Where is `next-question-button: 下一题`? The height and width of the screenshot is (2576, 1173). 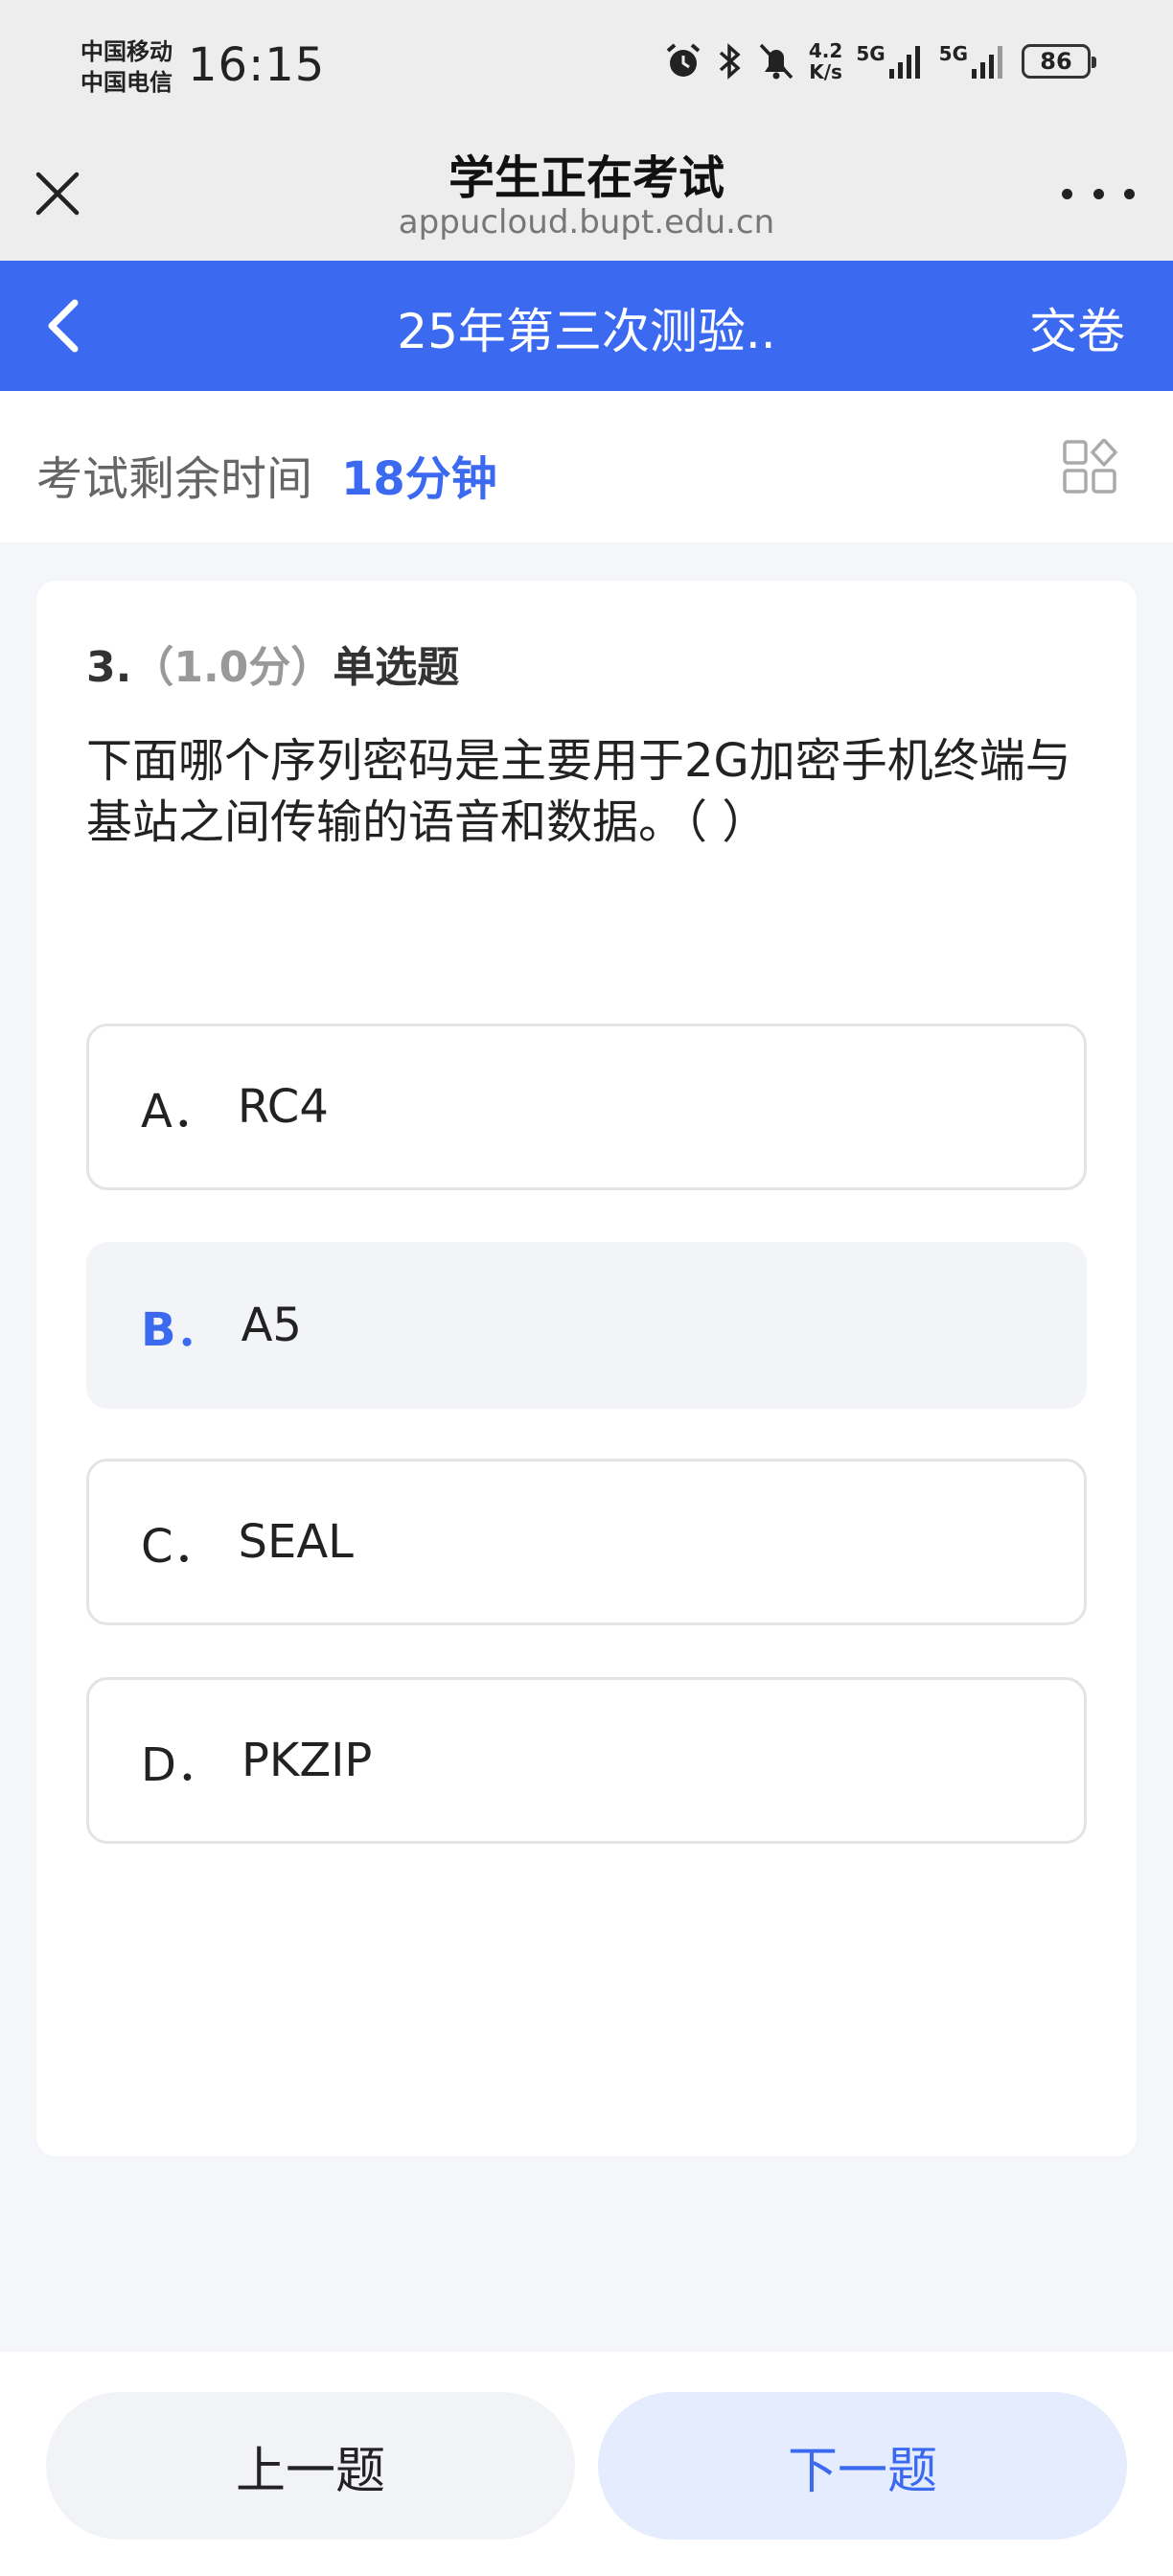 next-question-button: 下一题 is located at coordinates (862, 2466).